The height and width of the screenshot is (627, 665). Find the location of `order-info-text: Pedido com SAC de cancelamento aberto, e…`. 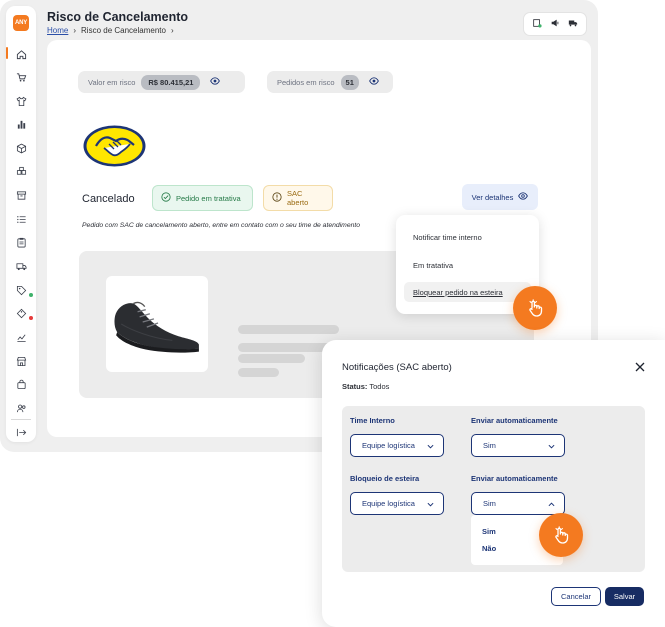

order-info-text: Pedido com SAC de cancelamento aberto, e… is located at coordinates (221, 225).